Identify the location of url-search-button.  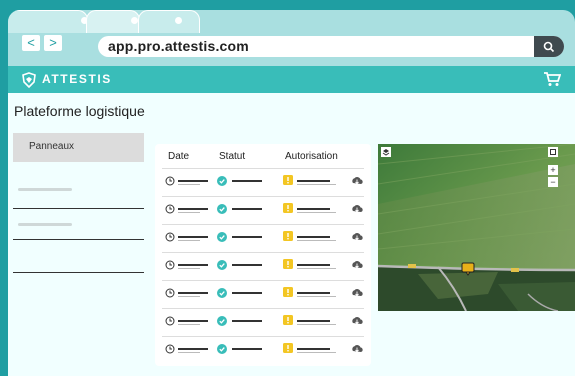
(549, 46).